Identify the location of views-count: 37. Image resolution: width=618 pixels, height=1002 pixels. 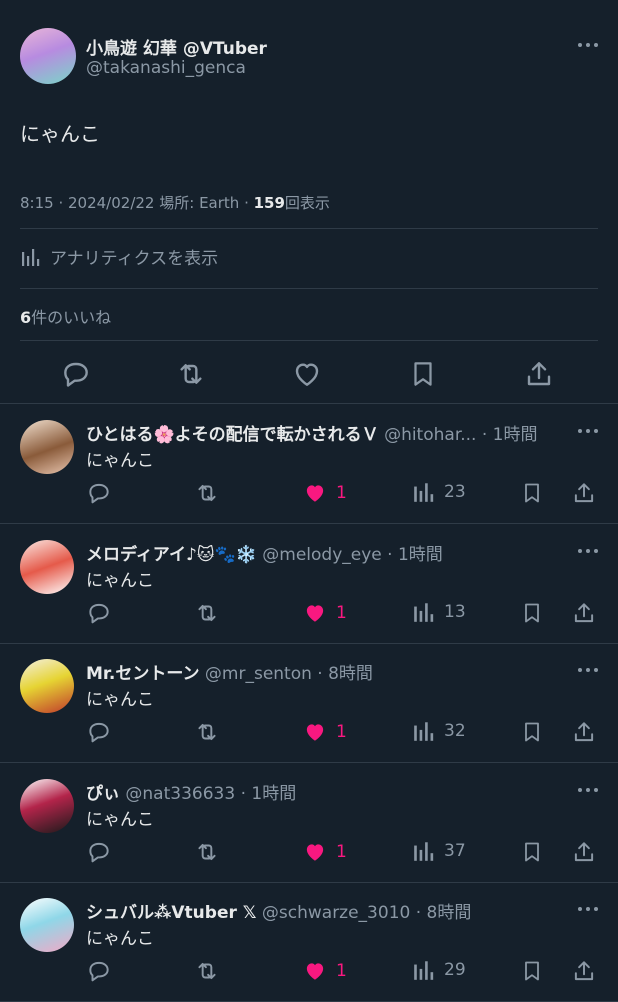
(455, 850).